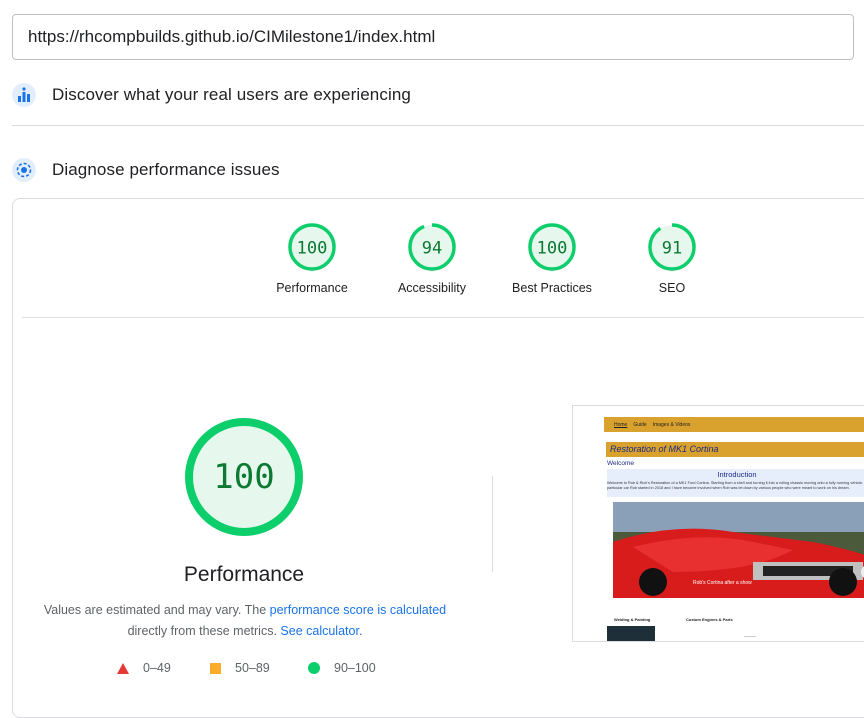 The height and width of the screenshot is (718, 864). What do you see at coordinates (252, 668) in the screenshot?
I see `legend-average-label: 50–89` at bounding box center [252, 668].